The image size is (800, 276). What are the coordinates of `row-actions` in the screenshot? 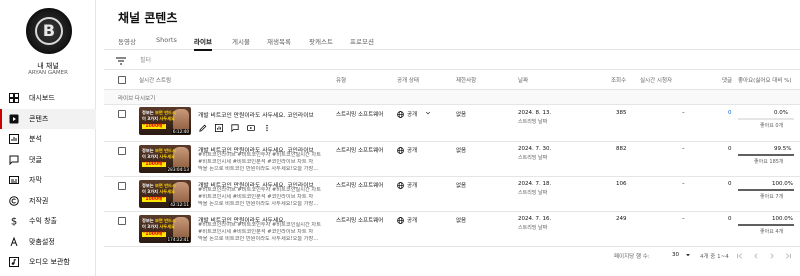 It's located at (234, 127).